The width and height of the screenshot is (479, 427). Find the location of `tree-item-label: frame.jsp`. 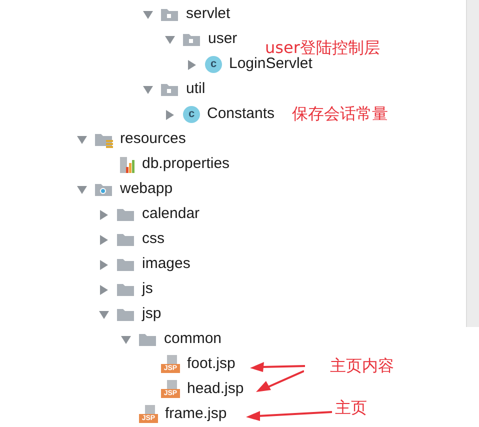

tree-item-label: frame.jsp is located at coordinates (196, 414).